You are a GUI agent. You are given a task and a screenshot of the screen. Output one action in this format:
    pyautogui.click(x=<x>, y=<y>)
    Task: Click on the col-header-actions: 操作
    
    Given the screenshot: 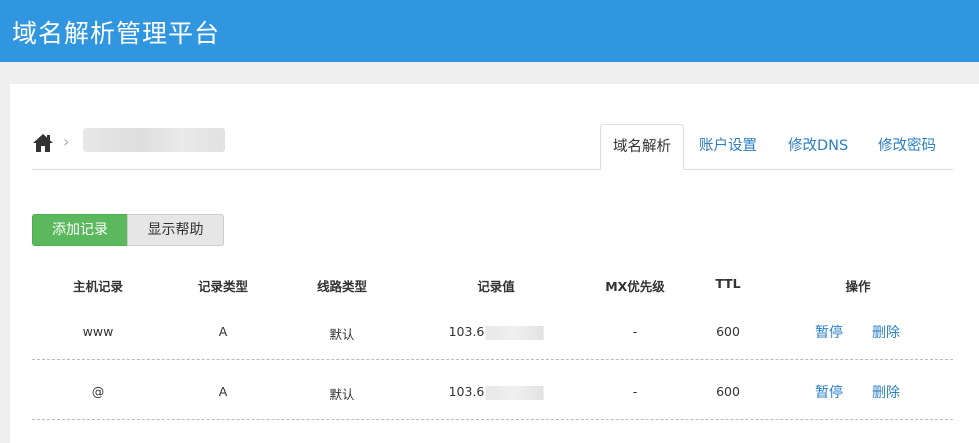 What is the action you would take?
    pyautogui.click(x=858, y=286)
    